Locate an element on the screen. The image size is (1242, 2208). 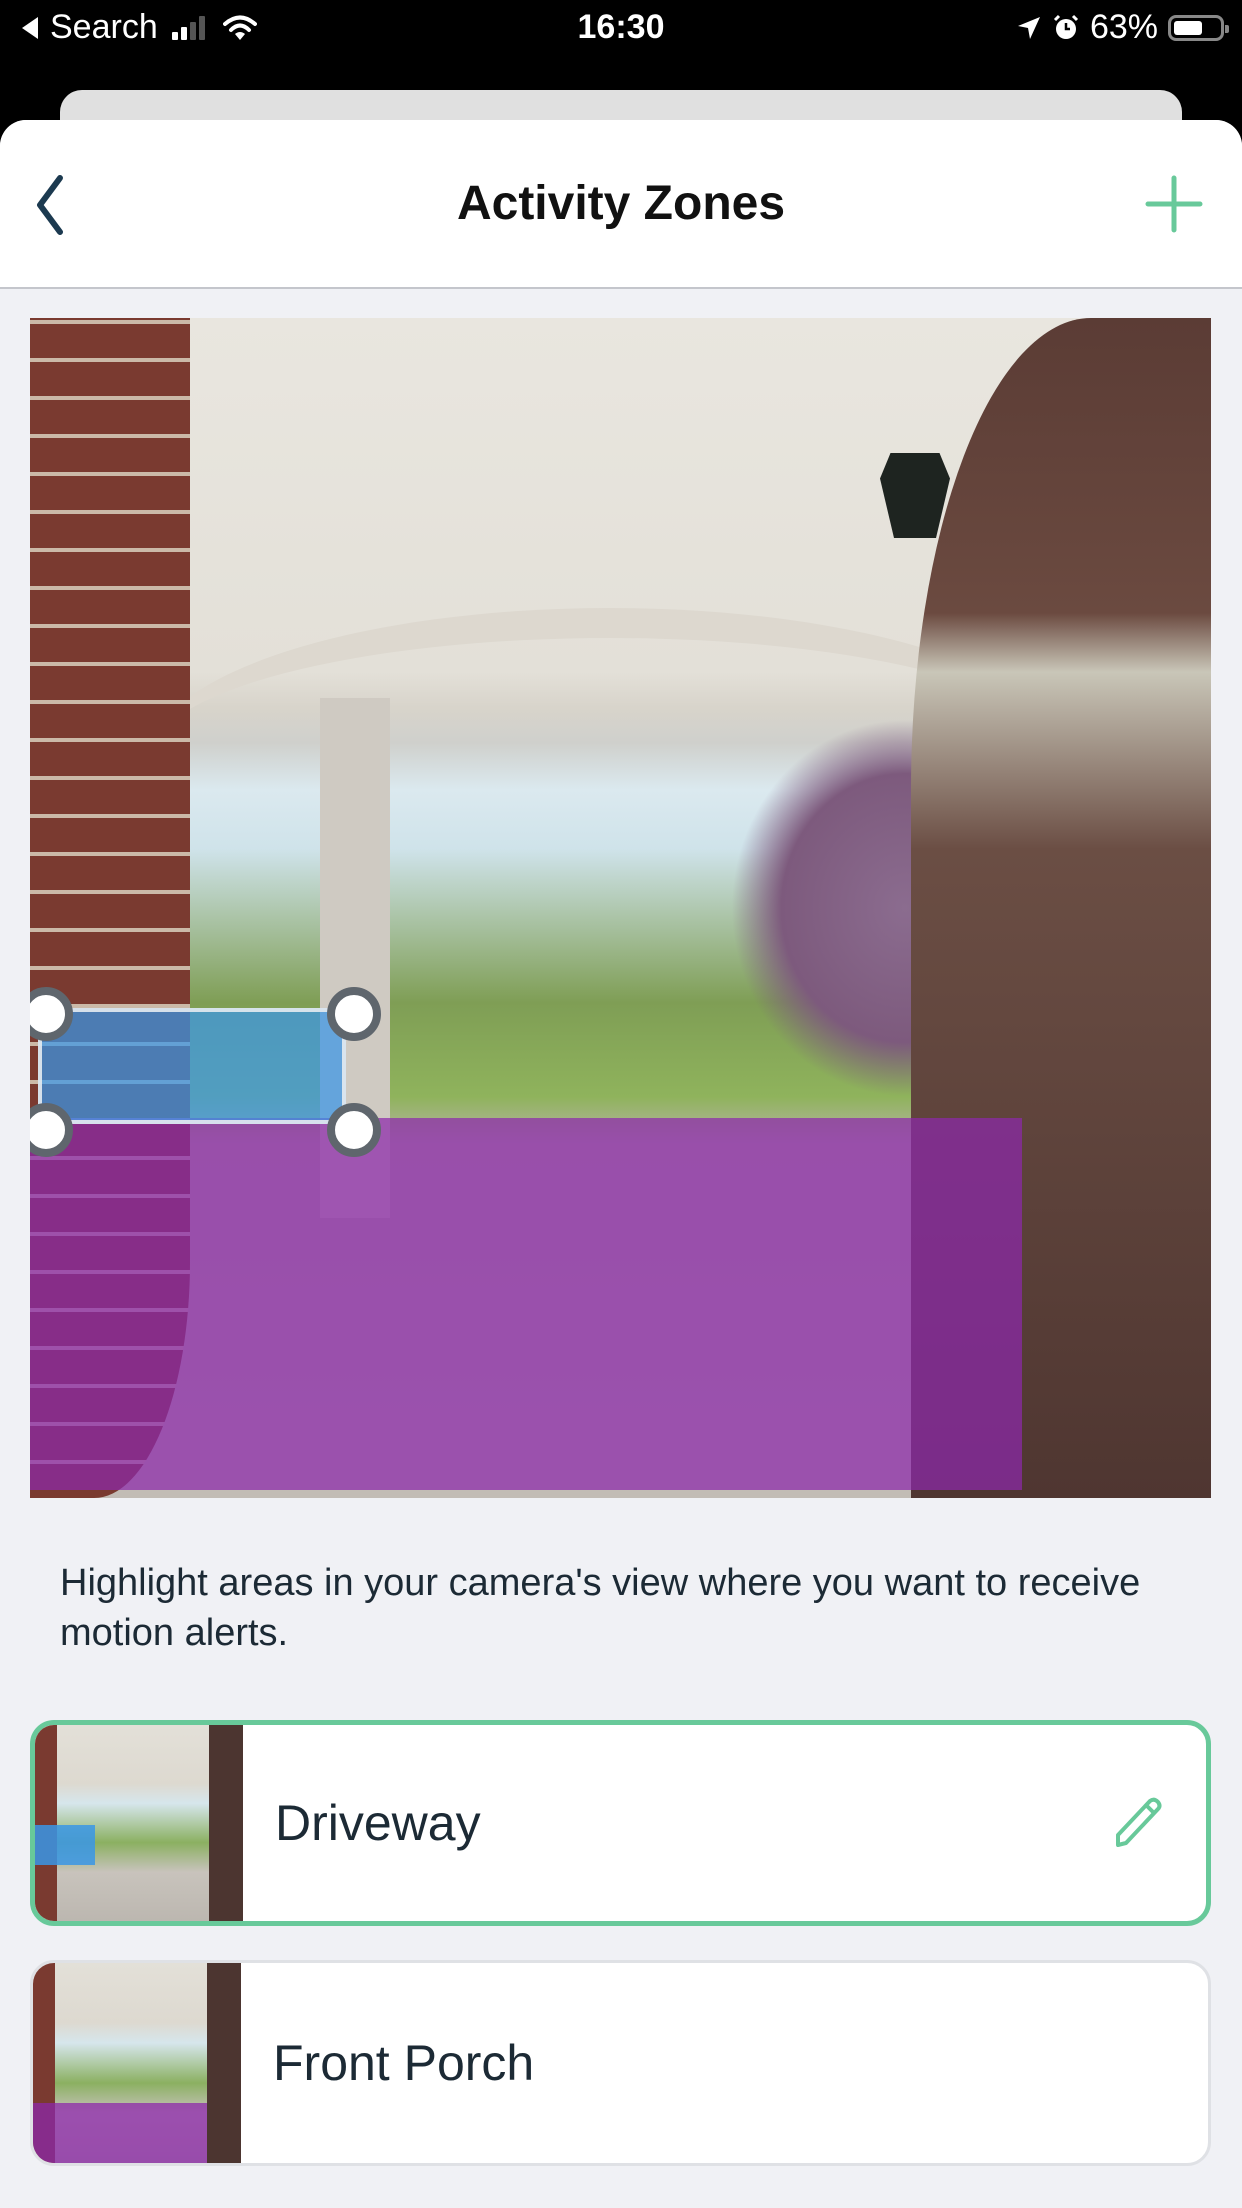
add-zone-button is located at coordinates (1174, 204).